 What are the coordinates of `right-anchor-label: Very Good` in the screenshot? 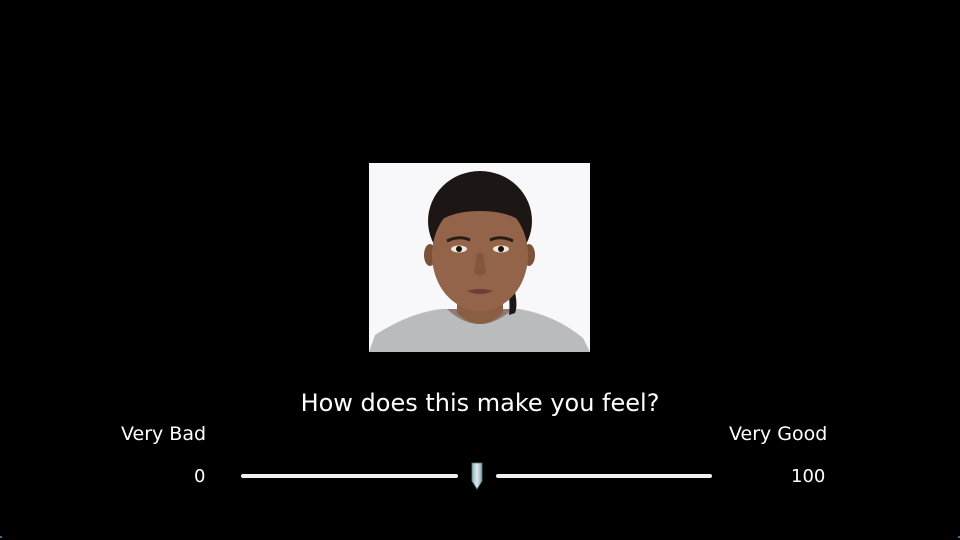 It's located at (778, 434).